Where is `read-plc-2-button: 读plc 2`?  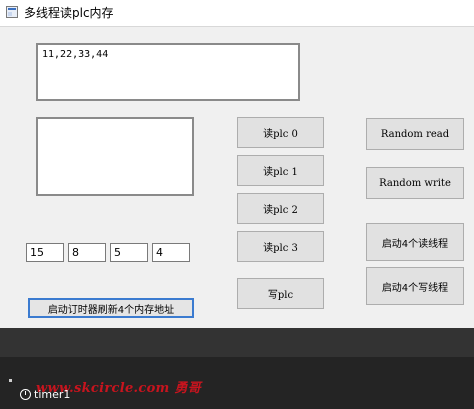 read-plc-2-button: 读plc 2 is located at coordinates (280, 208).